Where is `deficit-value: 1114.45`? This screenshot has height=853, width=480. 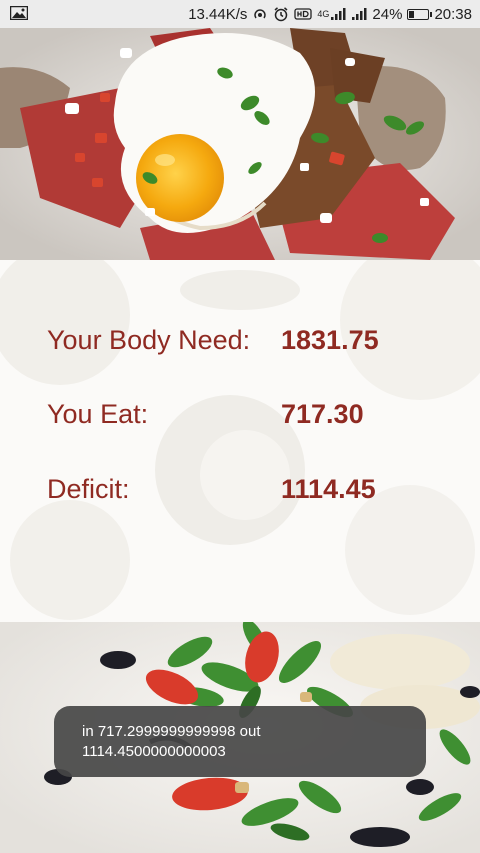 deficit-value: 1114.45 is located at coordinates (328, 488).